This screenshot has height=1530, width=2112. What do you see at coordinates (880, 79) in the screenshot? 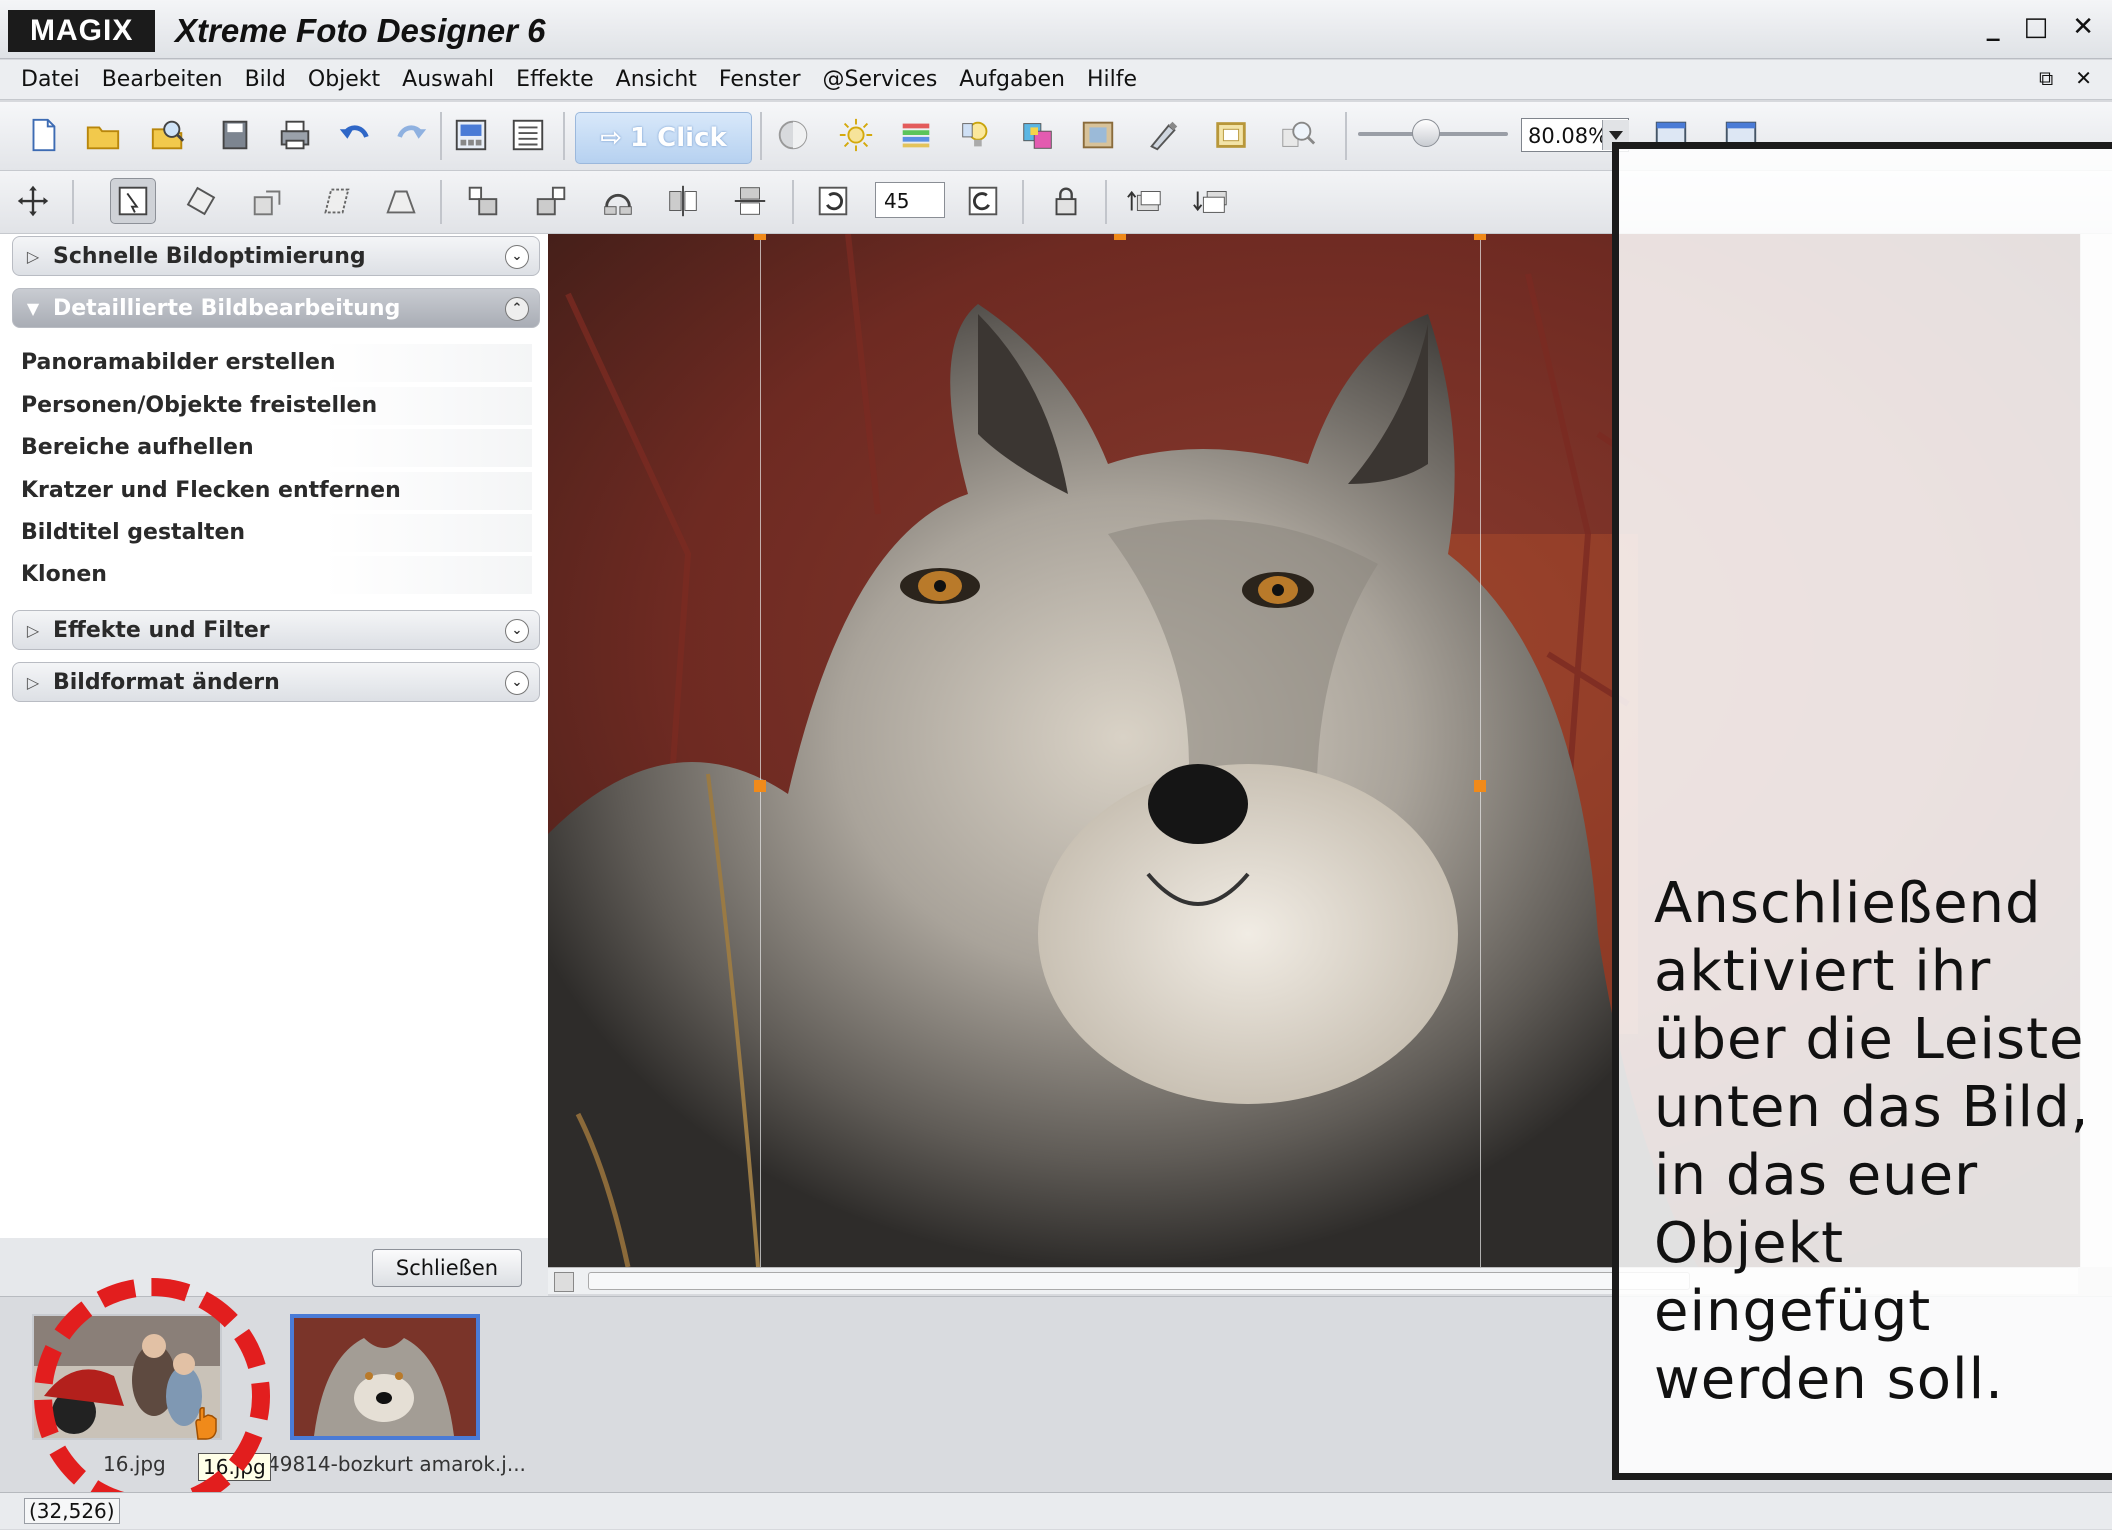
I see `menu-services: @Services` at bounding box center [880, 79].